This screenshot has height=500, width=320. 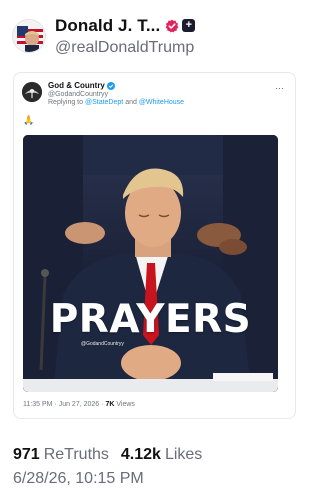 I want to click on replying-to-label: Replying to, so click(x=66, y=102).